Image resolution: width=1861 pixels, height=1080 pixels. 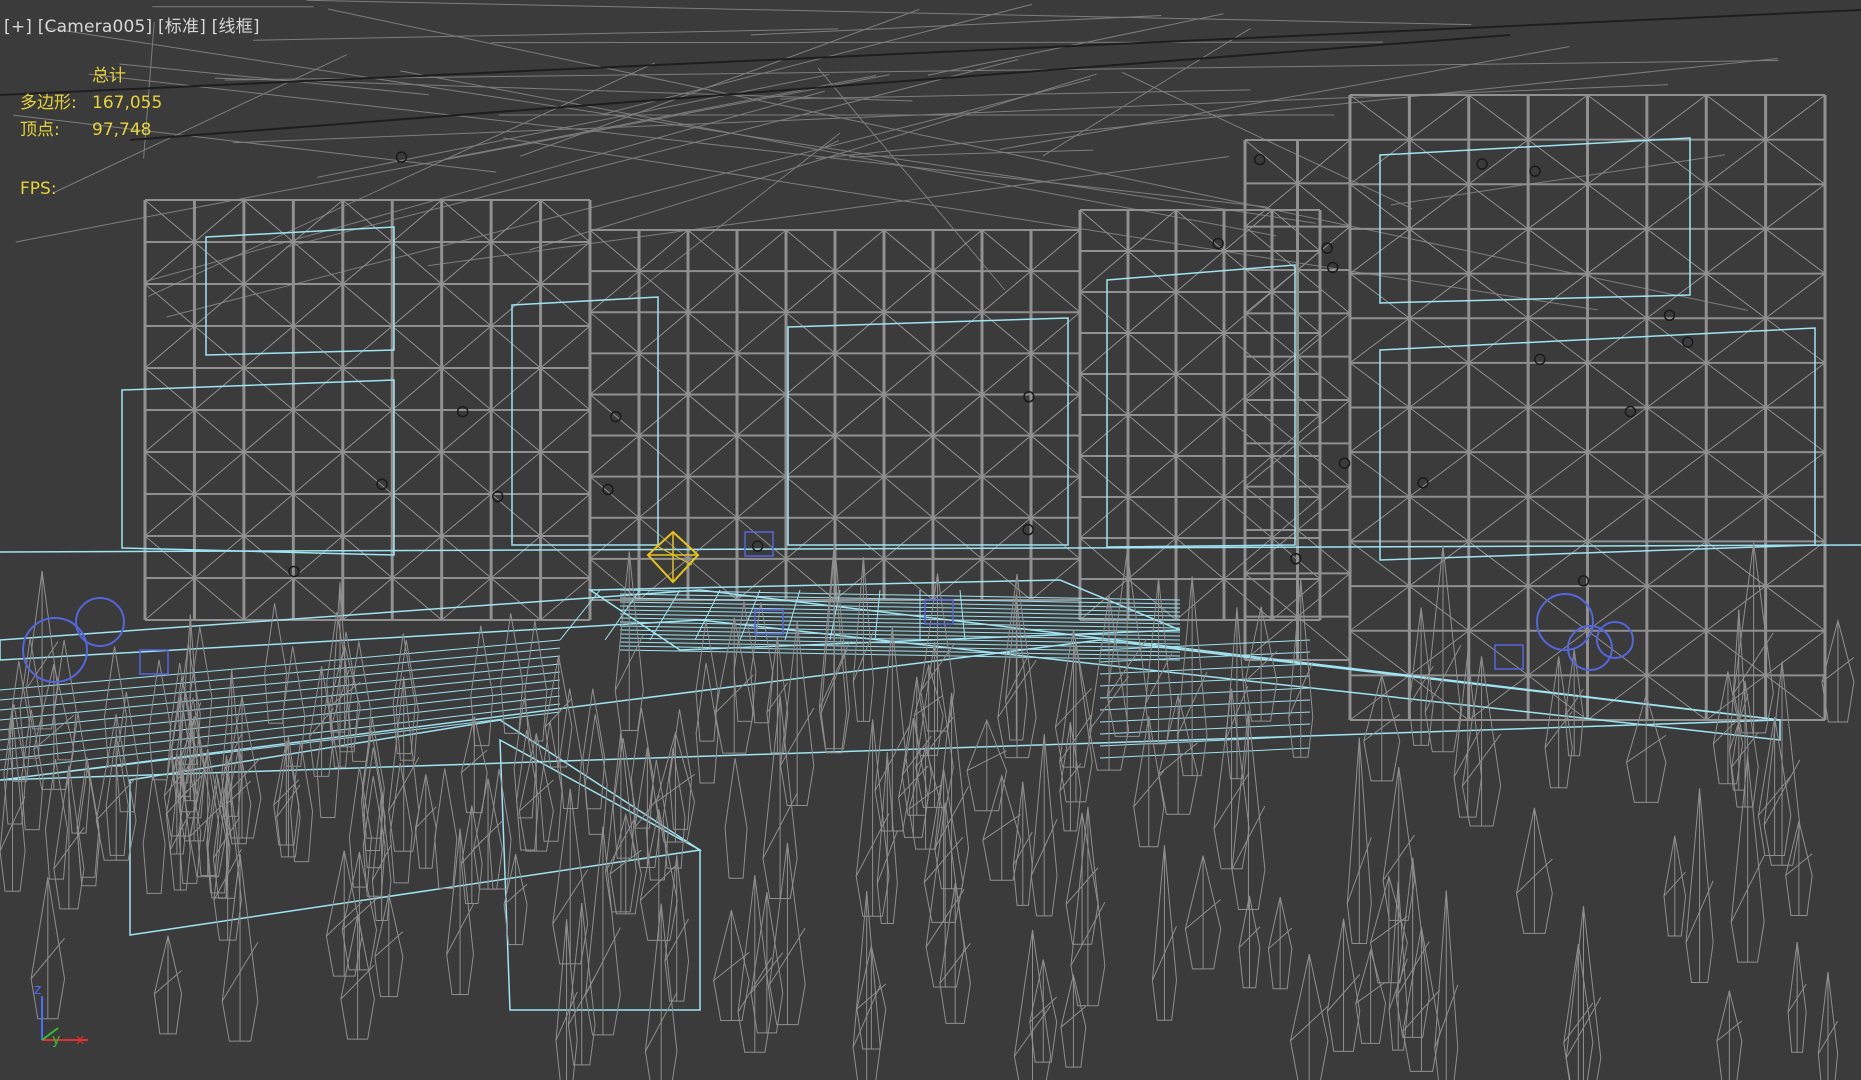 What do you see at coordinates (109, 76) in the screenshot?
I see `stats-header: 总计` at bounding box center [109, 76].